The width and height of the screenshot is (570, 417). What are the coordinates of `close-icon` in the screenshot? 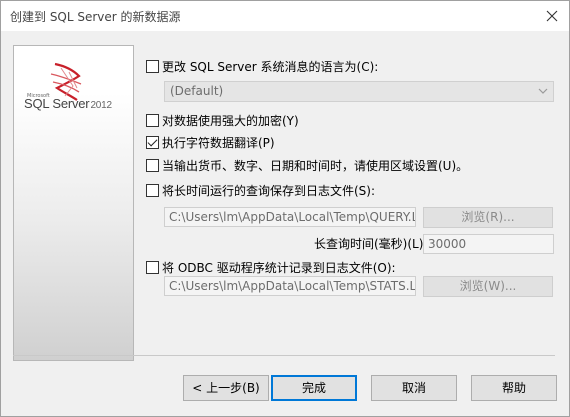 It's located at (552, 16).